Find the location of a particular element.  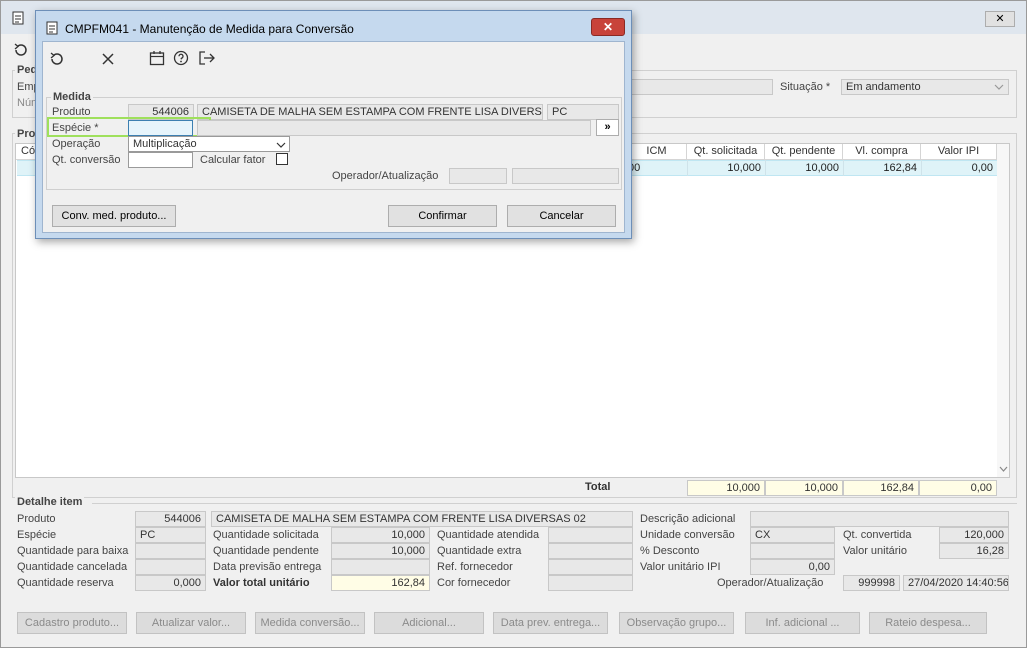

dialog-especie-label: Espécie * is located at coordinates (75, 128).